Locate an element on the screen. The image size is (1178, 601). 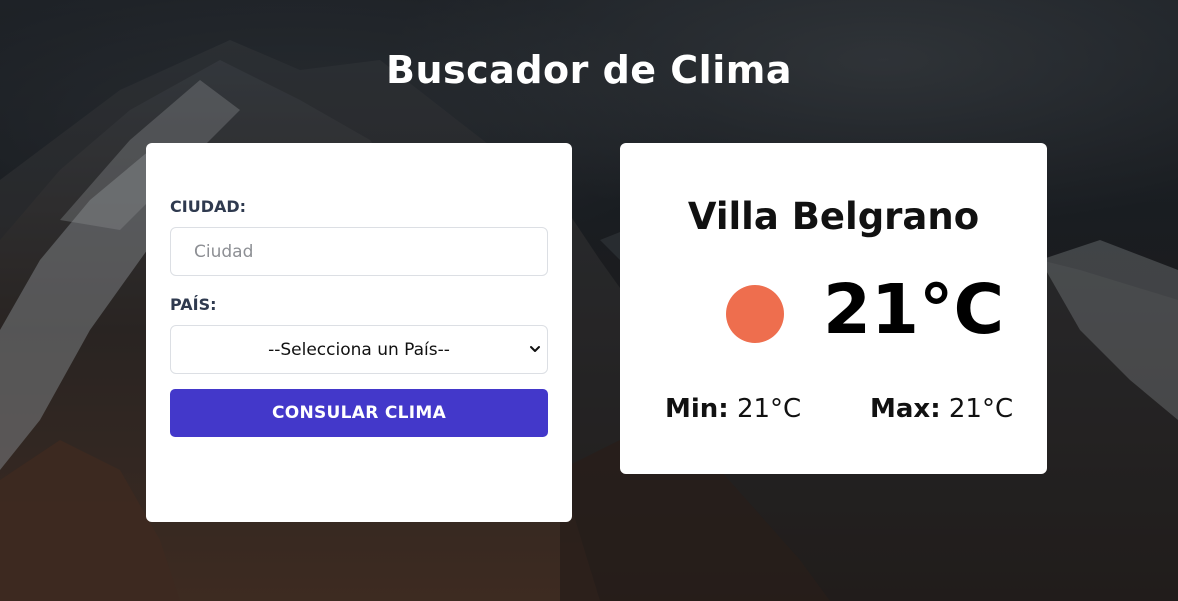
chevron-down-icon is located at coordinates (535, 349).